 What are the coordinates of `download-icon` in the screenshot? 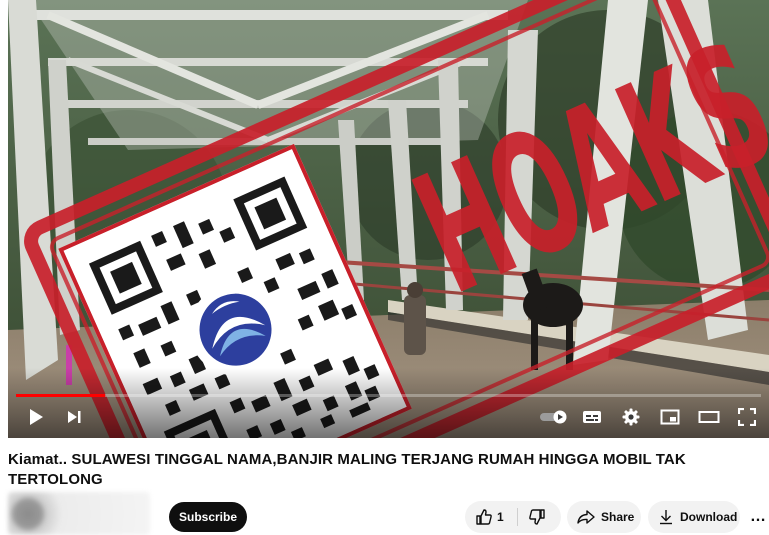 It's located at (666, 517).